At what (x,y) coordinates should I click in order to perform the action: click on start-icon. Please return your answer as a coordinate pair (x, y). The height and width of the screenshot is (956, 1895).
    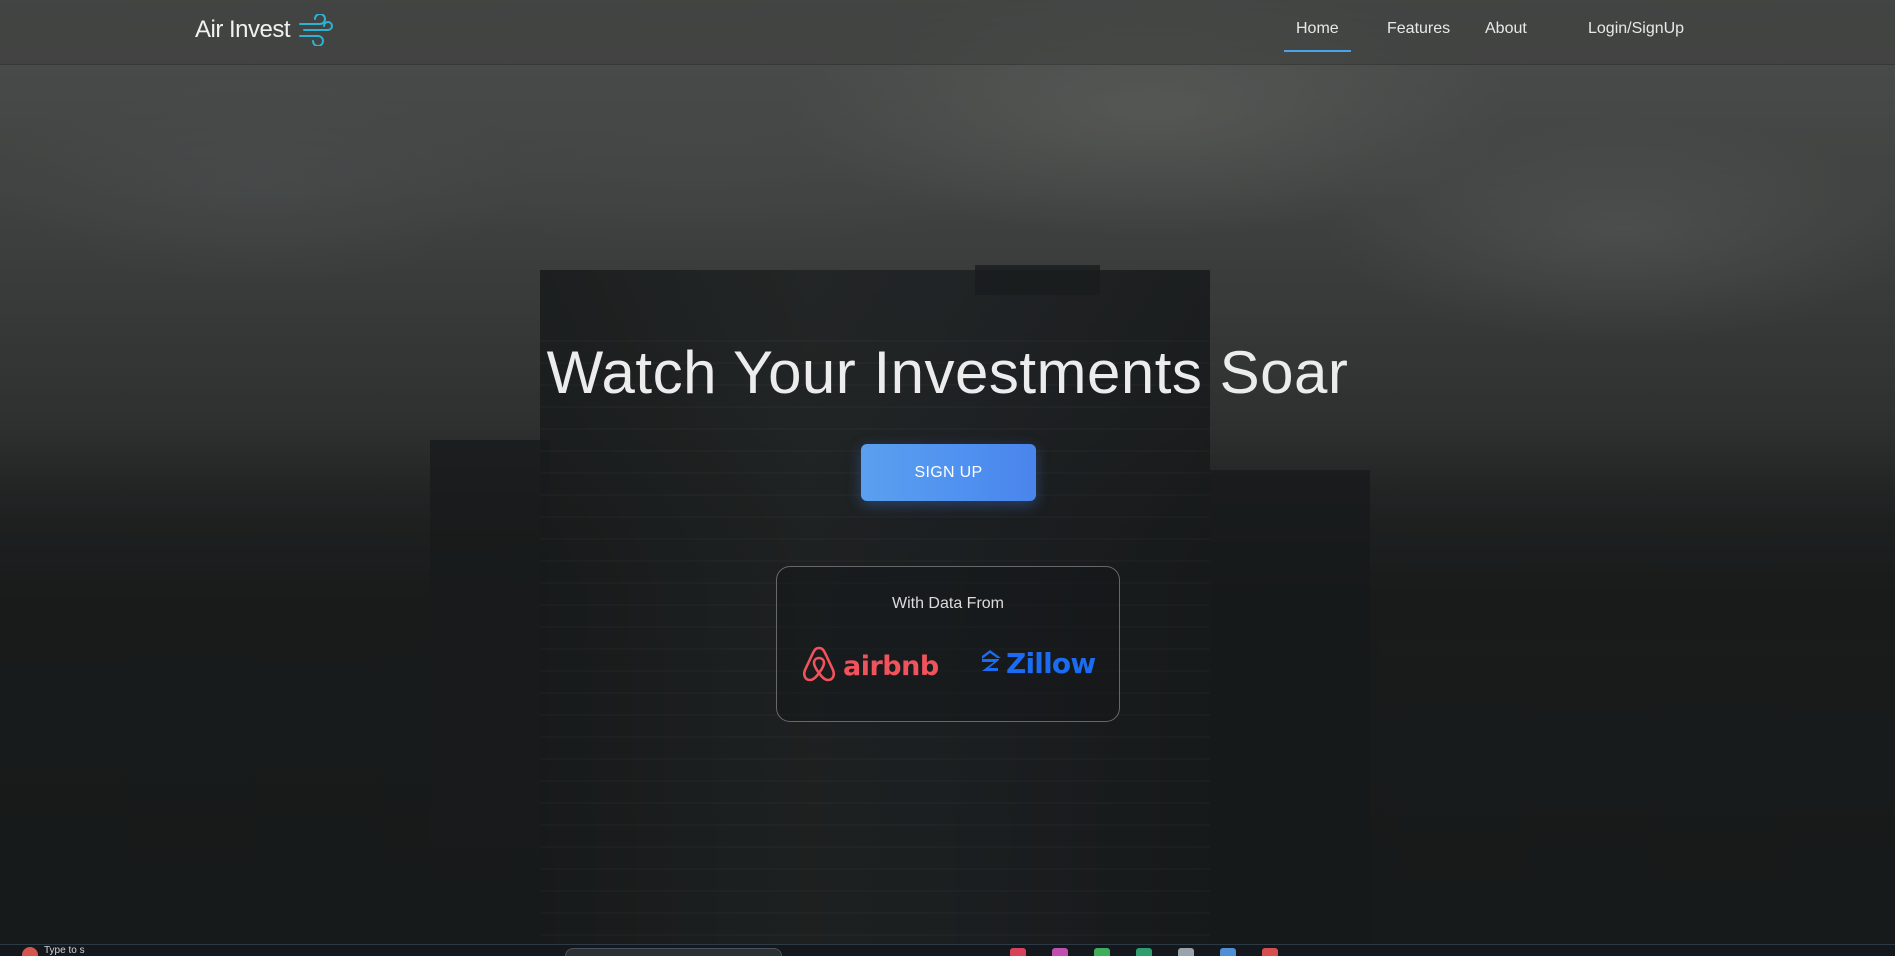
    Looking at the image, I should click on (30, 951).